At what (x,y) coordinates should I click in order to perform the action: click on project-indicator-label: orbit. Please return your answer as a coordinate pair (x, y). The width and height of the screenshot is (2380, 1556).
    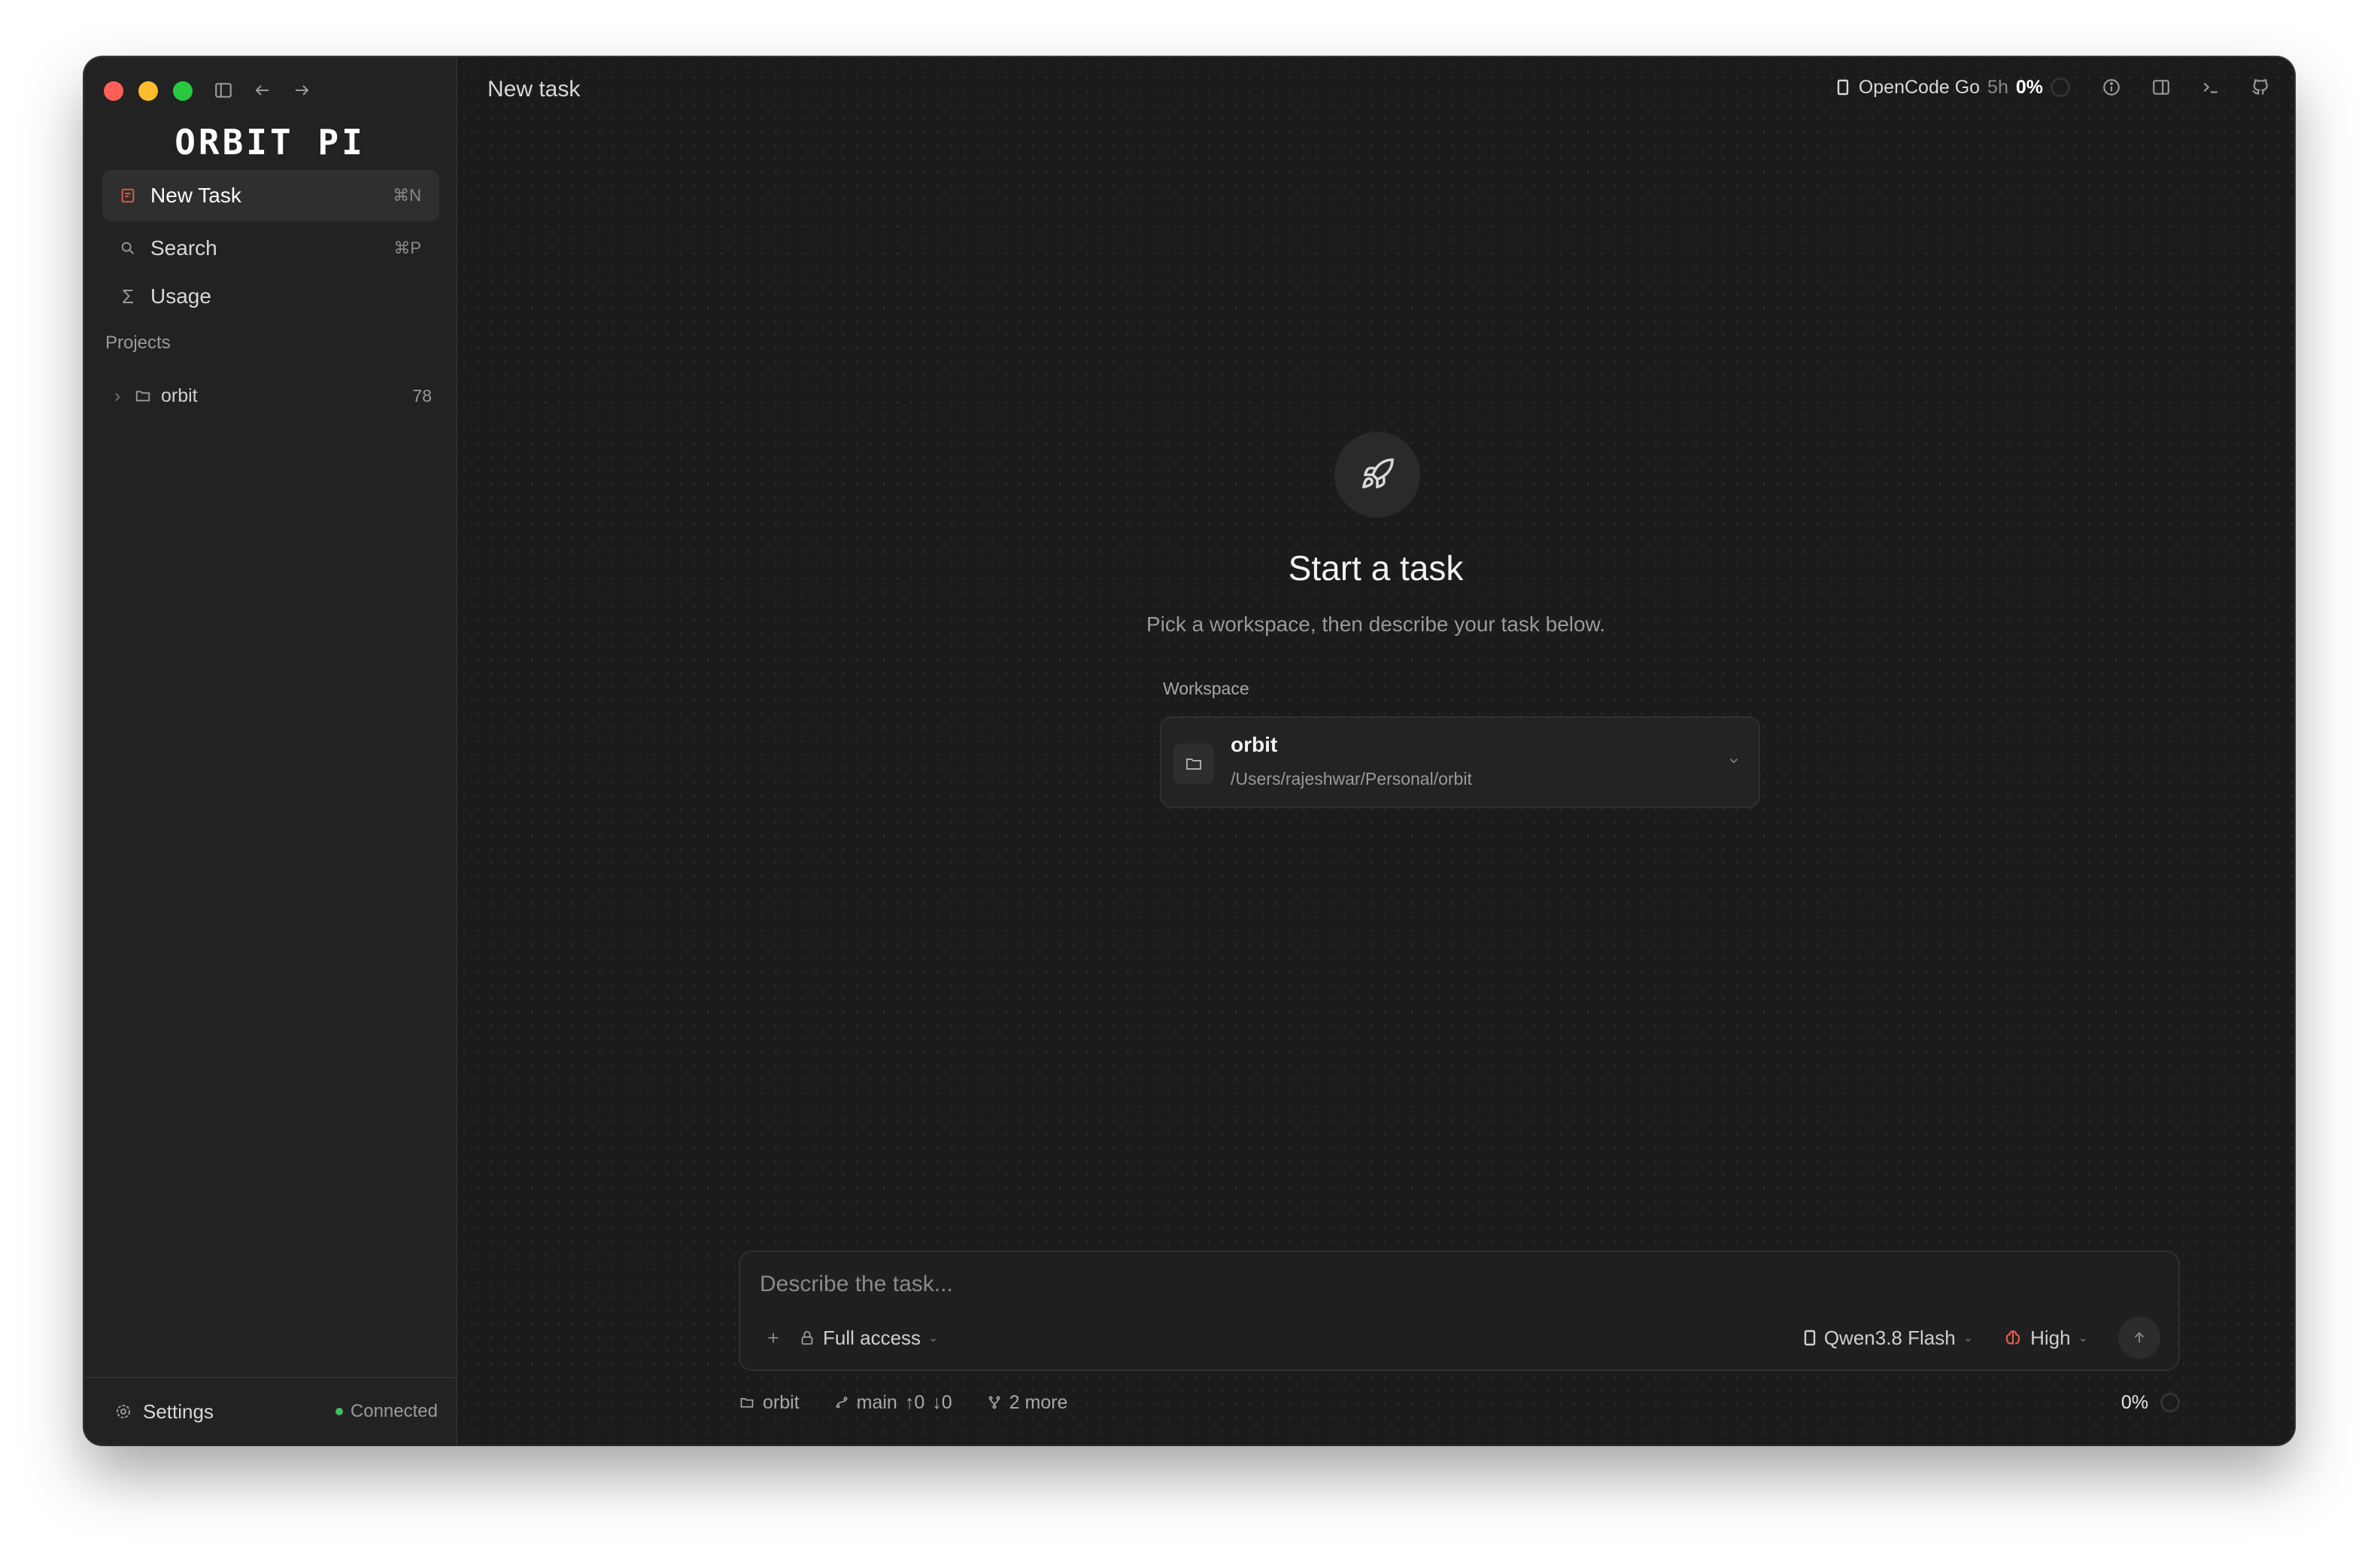
    Looking at the image, I should click on (781, 1402).